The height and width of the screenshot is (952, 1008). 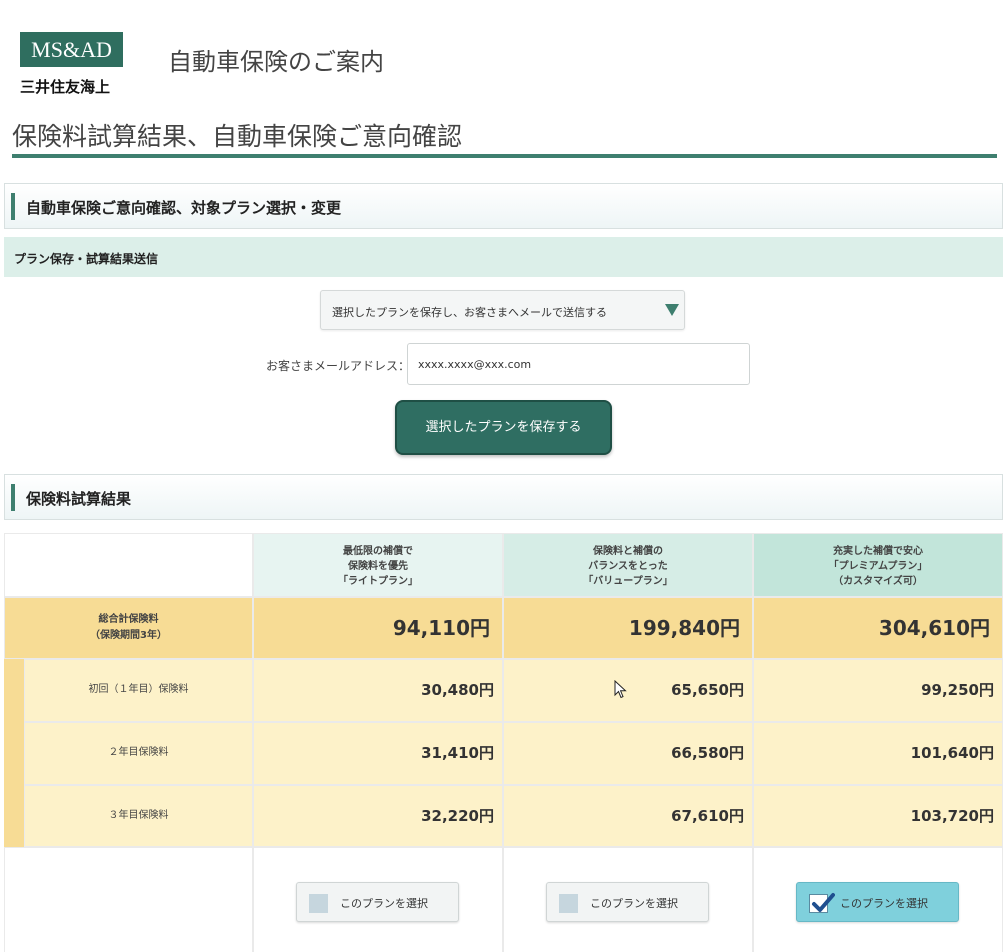 What do you see at coordinates (138, 816) in the screenshot?
I see `year3-label: ３年目保険料` at bounding box center [138, 816].